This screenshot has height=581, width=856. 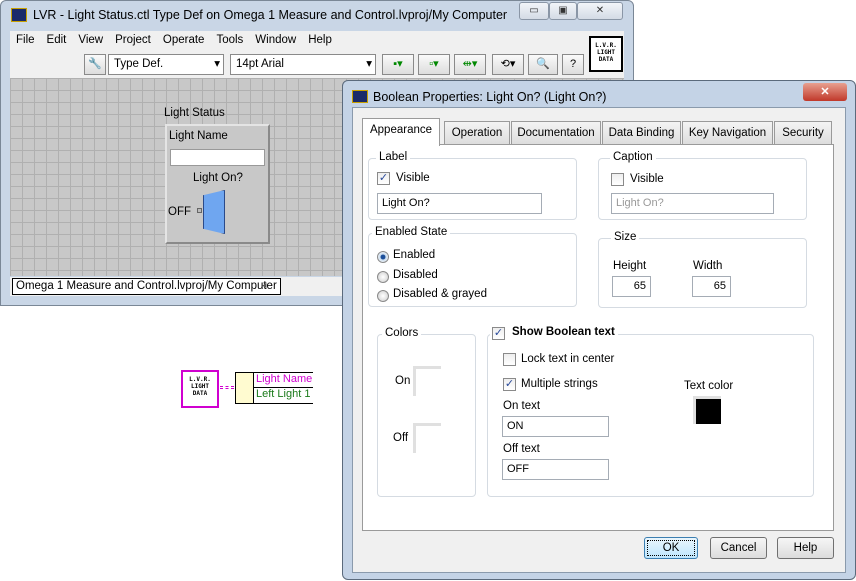 I want to click on radio-disabled-label: Disabled, so click(x=415, y=275).